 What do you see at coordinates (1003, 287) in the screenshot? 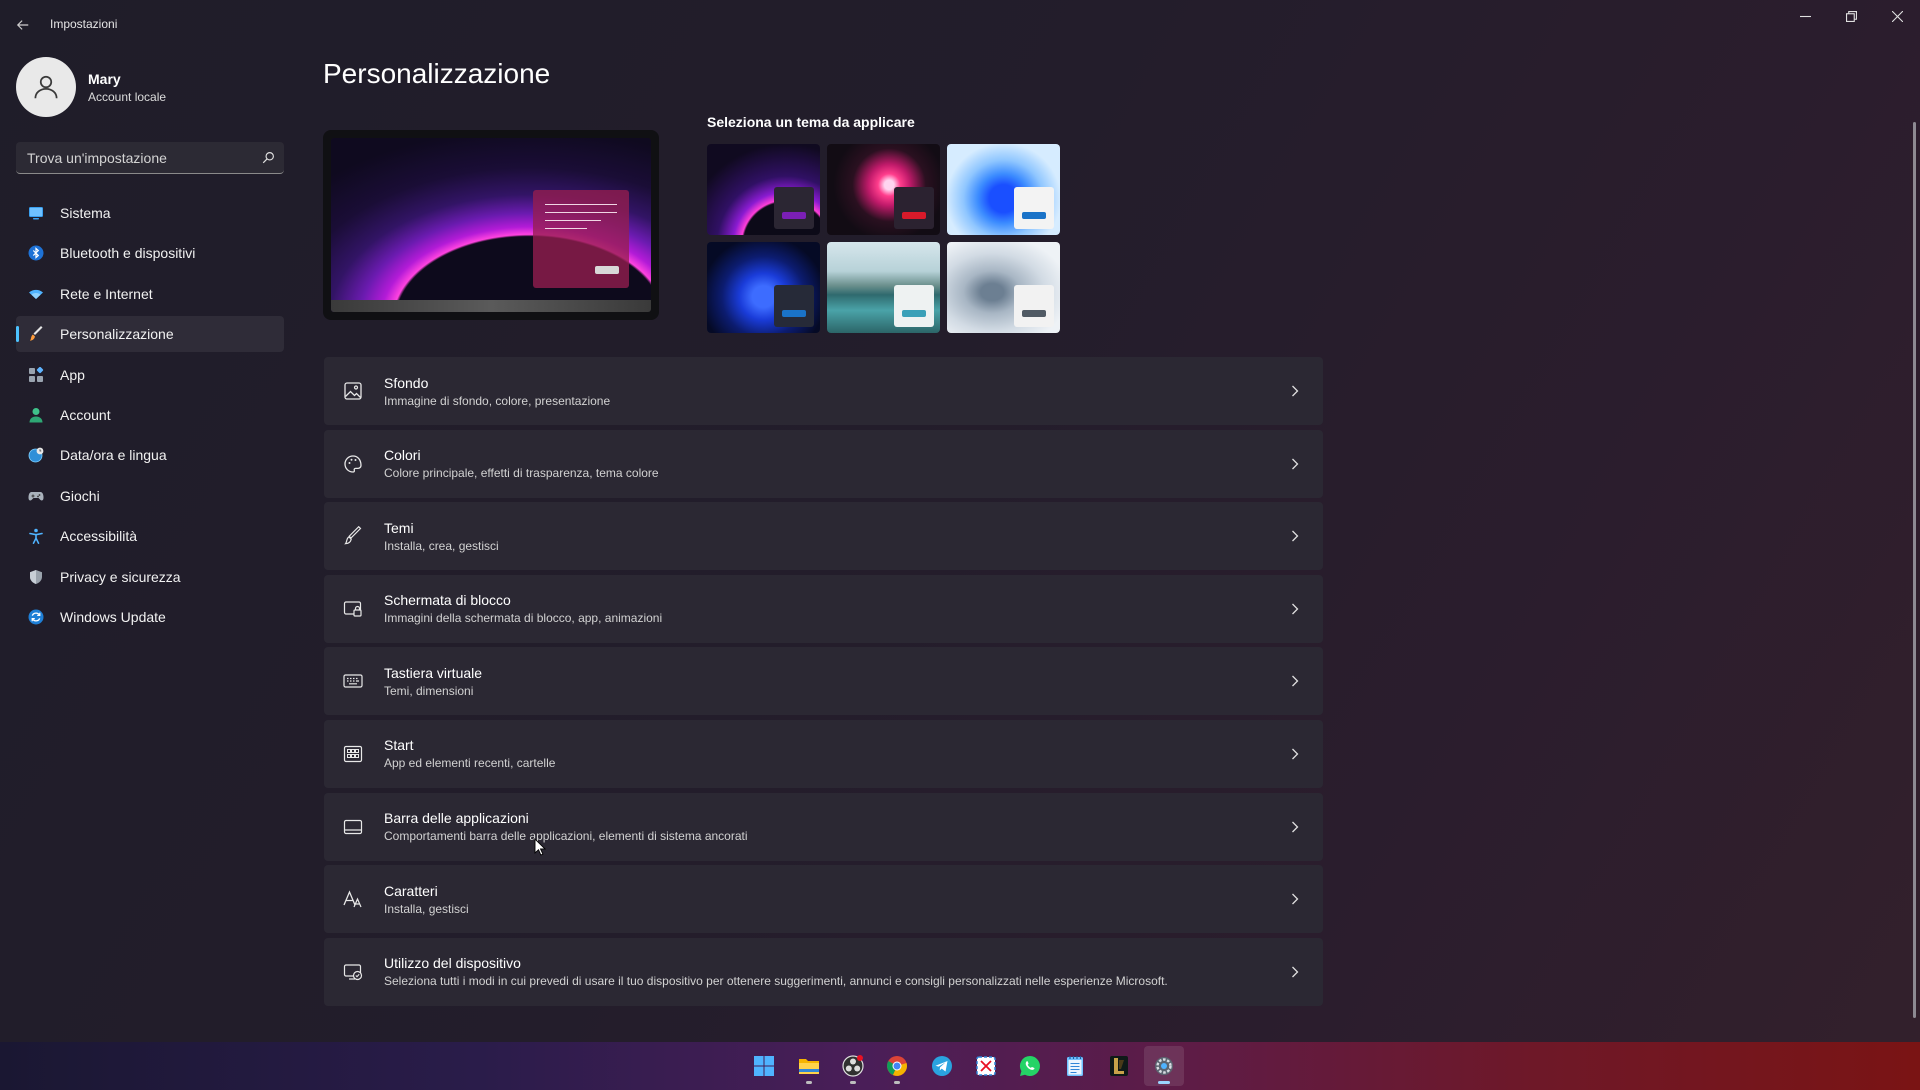
I see `theme-sunrise-silver` at bounding box center [1003, 287].